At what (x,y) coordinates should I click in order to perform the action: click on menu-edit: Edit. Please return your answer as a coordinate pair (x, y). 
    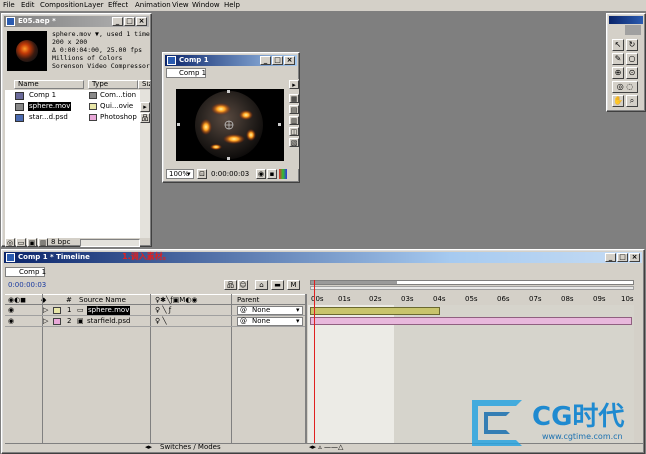
    Looking at the image, I should click on (28, 5).